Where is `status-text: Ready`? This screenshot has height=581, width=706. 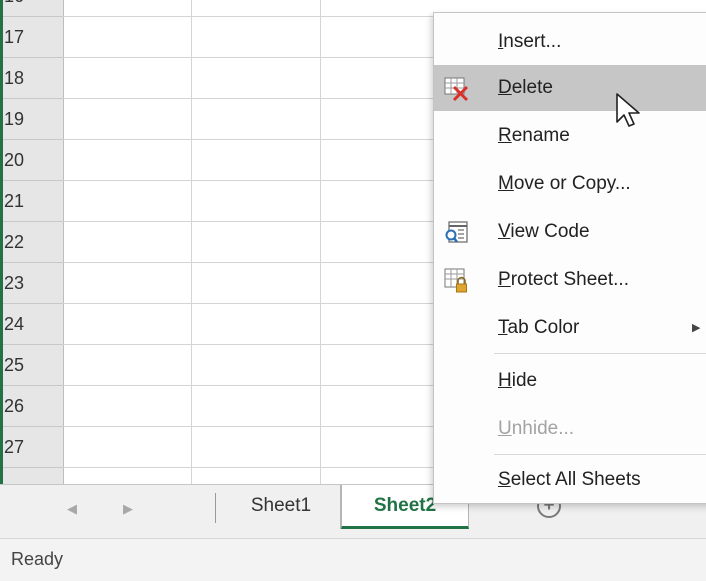 status-text: Ready is located at coordinates (37, 559).